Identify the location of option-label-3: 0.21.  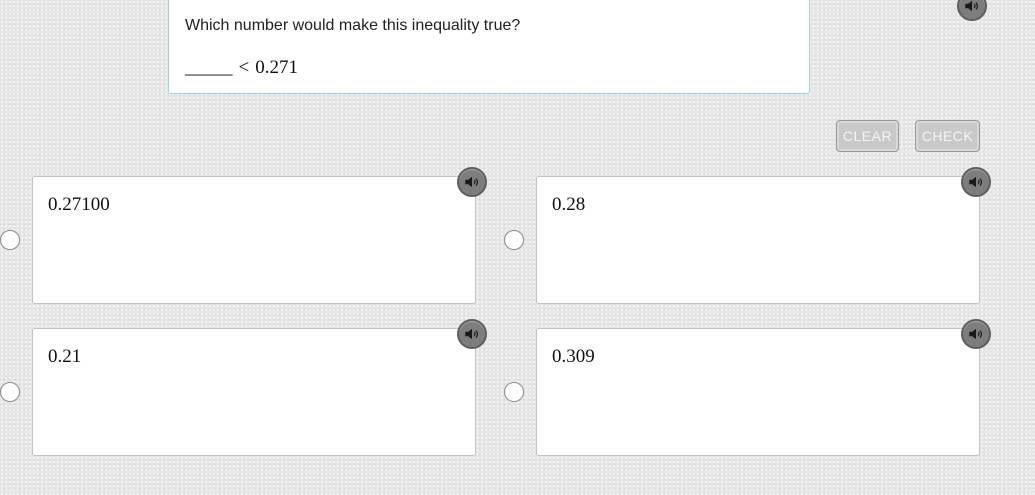
(65, 356).